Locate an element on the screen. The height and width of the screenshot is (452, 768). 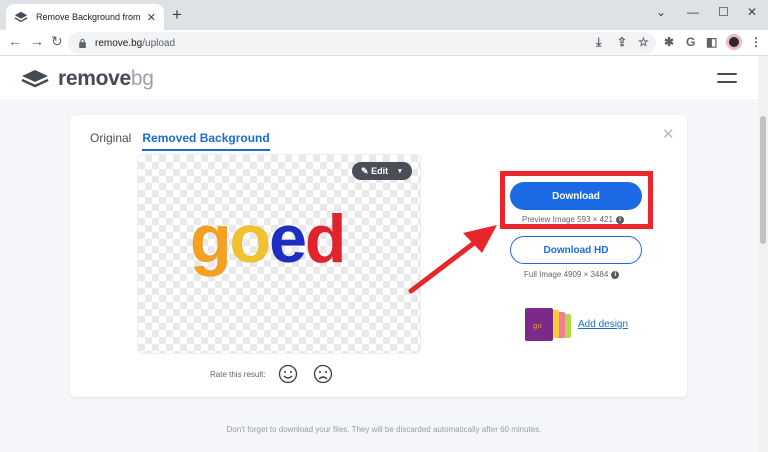
forward-icon: → is located at coordinates (37, 41).